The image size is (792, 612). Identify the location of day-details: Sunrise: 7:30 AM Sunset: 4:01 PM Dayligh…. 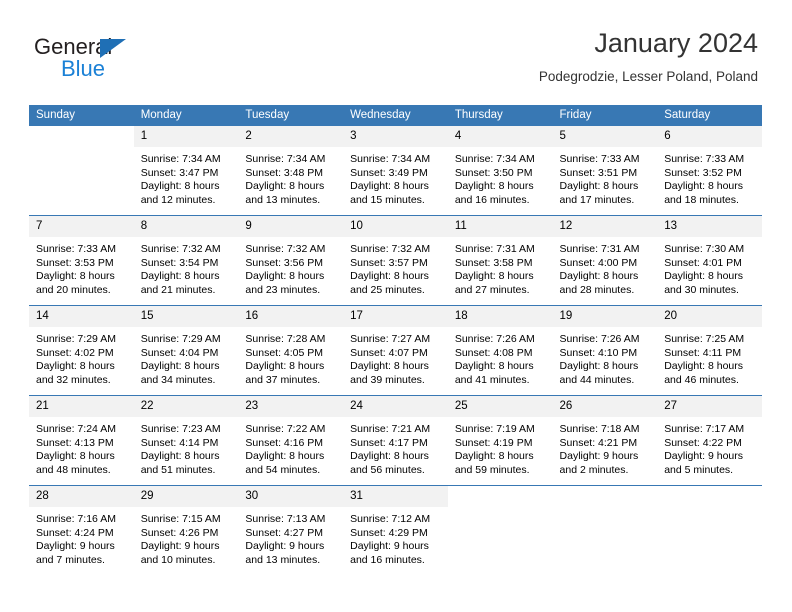
(709, 267).